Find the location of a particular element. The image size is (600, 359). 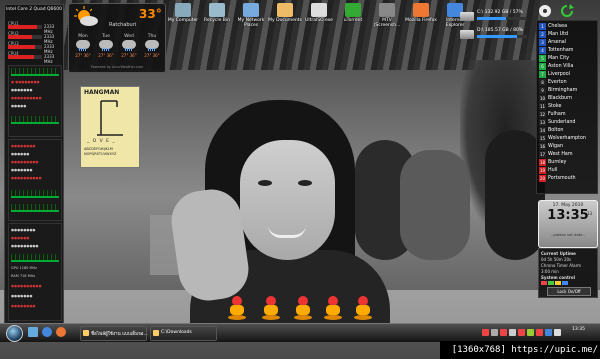

clock-message: ..please set date.. is located at coordinates (568, 234).